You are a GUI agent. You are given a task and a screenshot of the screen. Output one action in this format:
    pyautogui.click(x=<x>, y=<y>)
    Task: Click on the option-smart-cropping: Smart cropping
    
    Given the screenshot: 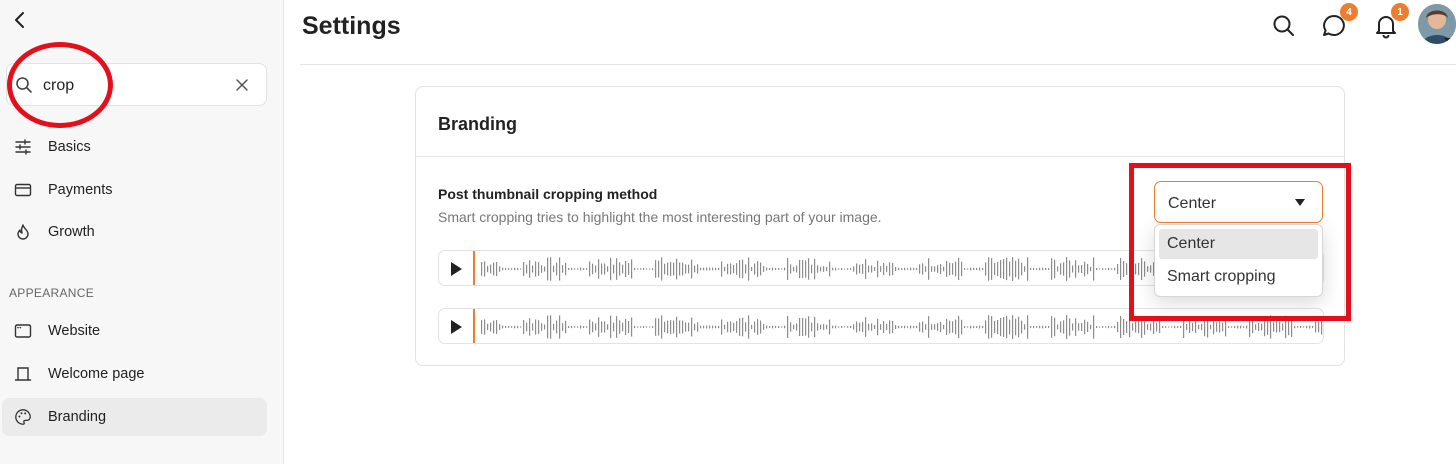 What is the action you would take?
    pyautogui.click(x=1238, y=277)
    